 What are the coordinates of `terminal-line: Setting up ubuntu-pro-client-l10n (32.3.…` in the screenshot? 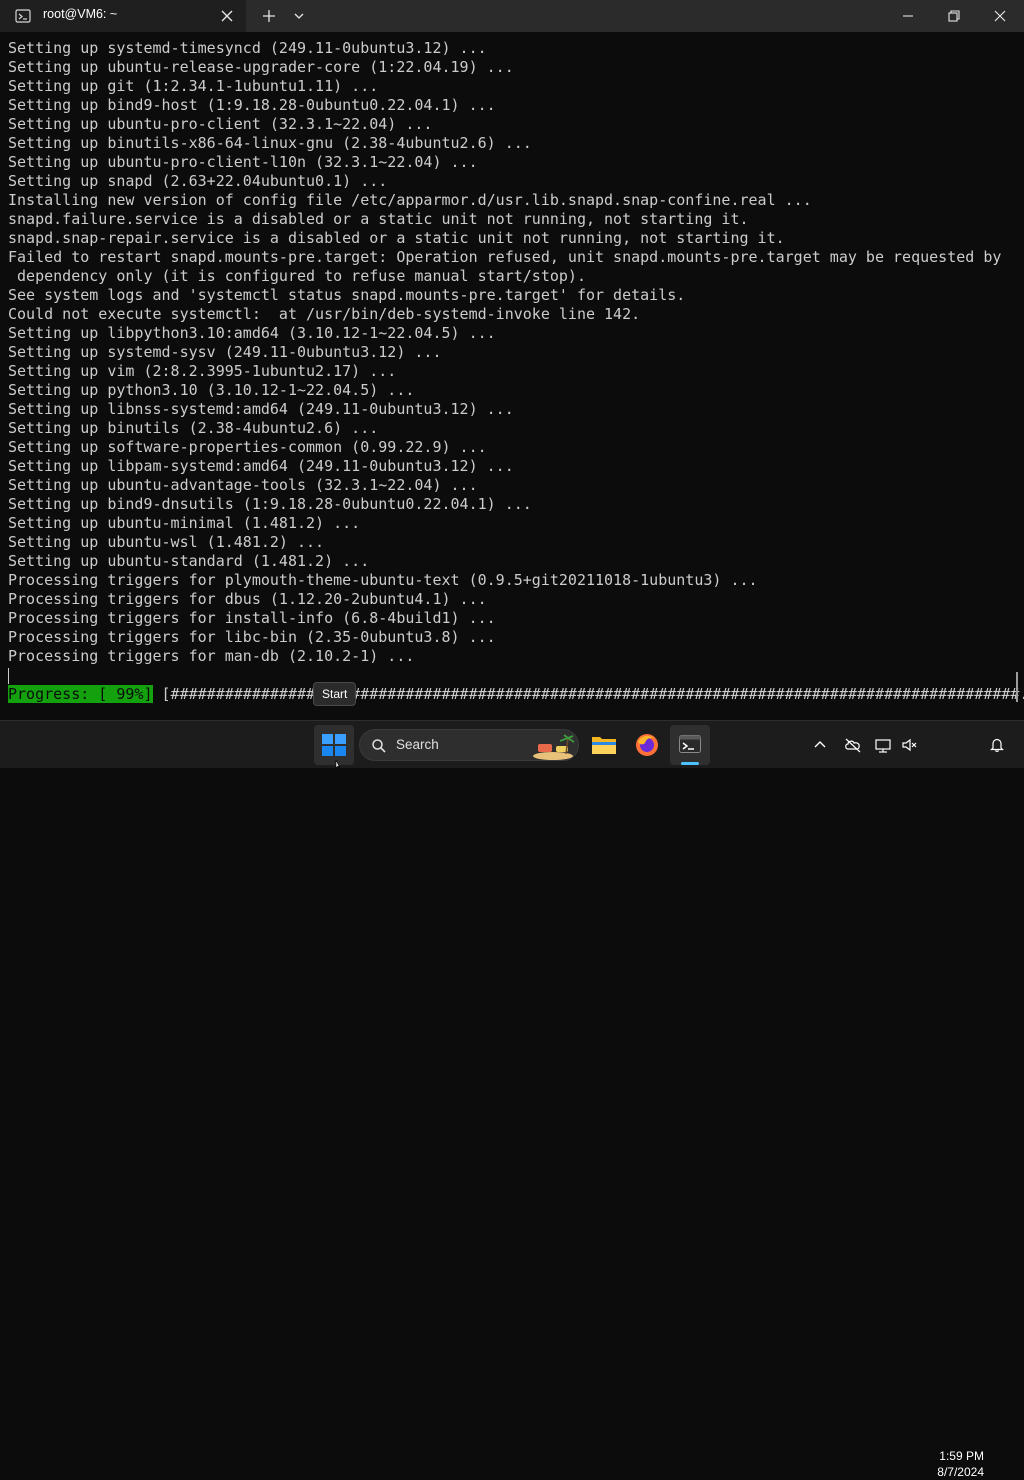 It's located at (504, 162).